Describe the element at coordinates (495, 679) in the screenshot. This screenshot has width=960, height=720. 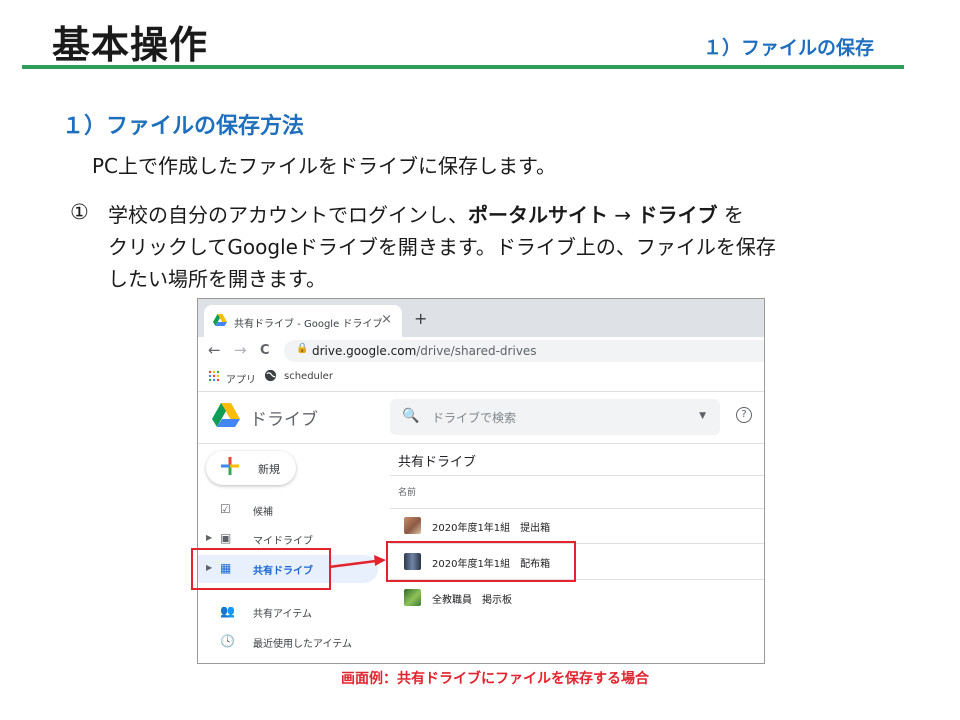
I see `screenshot-caption: 画面例：共有ドライブにファイルを保存する場合` at that location.